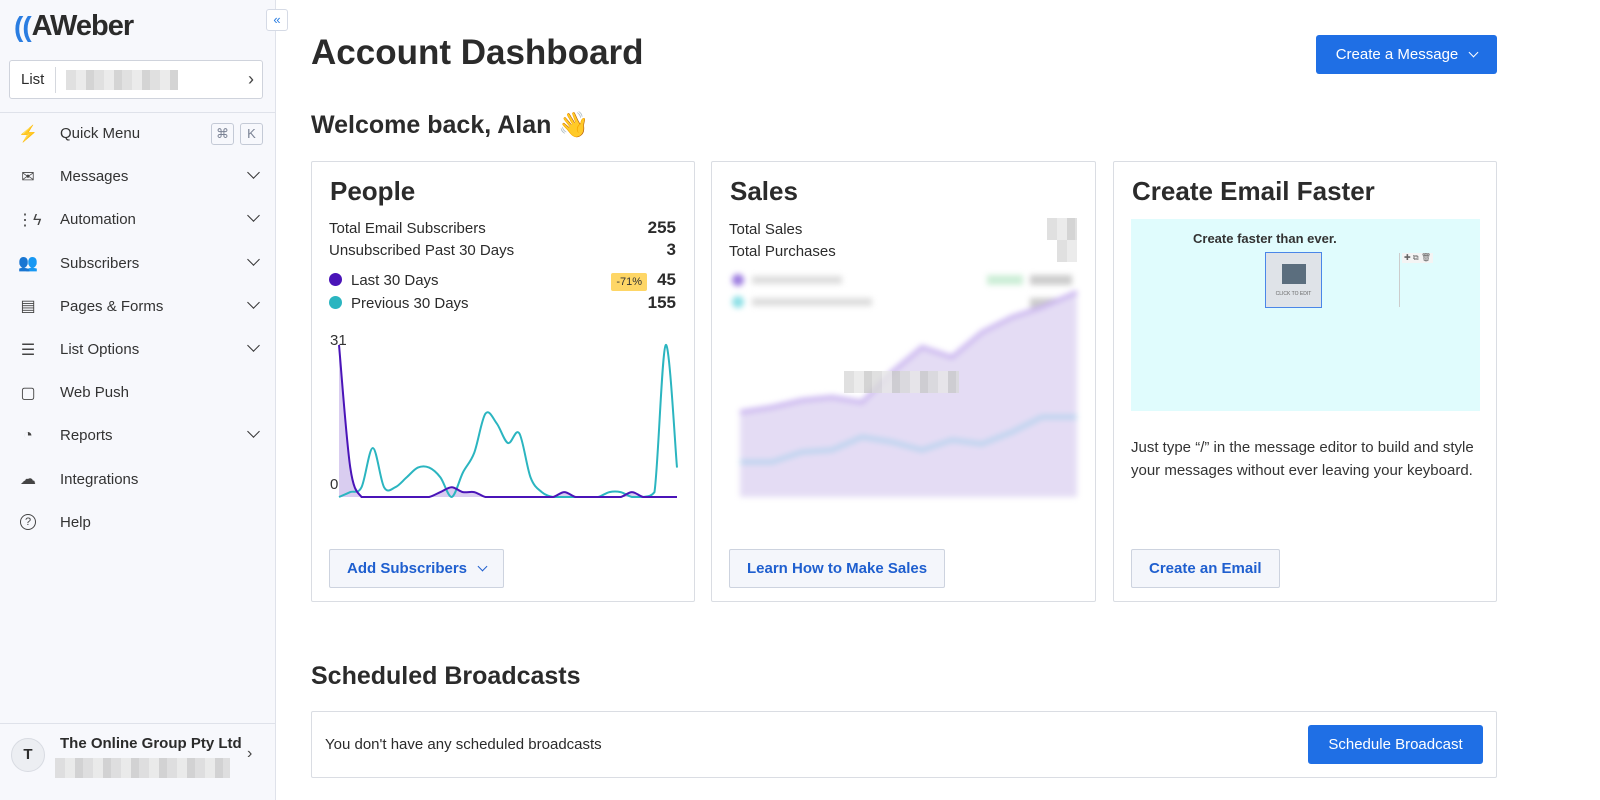  What do you see at coordinates (502, 303) in the screenshot?
I see `legend-previous-30: Previous 30 Days 155` at bounding box center [502, 303].